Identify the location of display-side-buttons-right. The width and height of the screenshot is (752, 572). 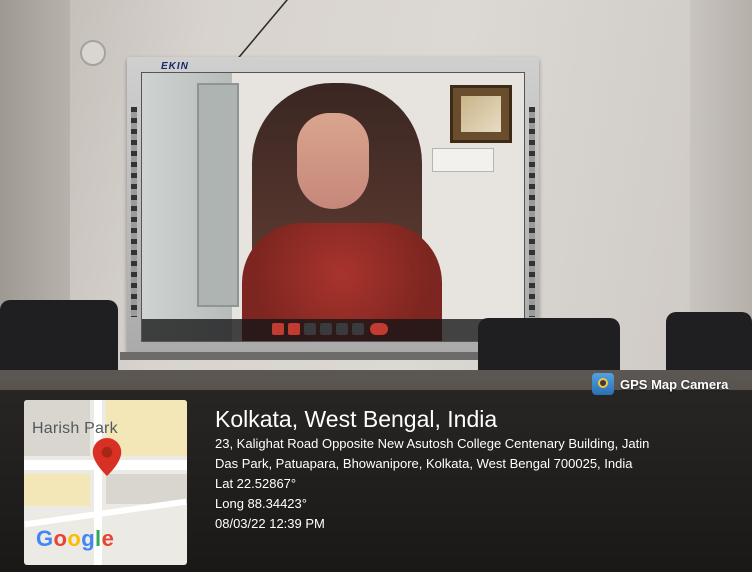
(532, 212).